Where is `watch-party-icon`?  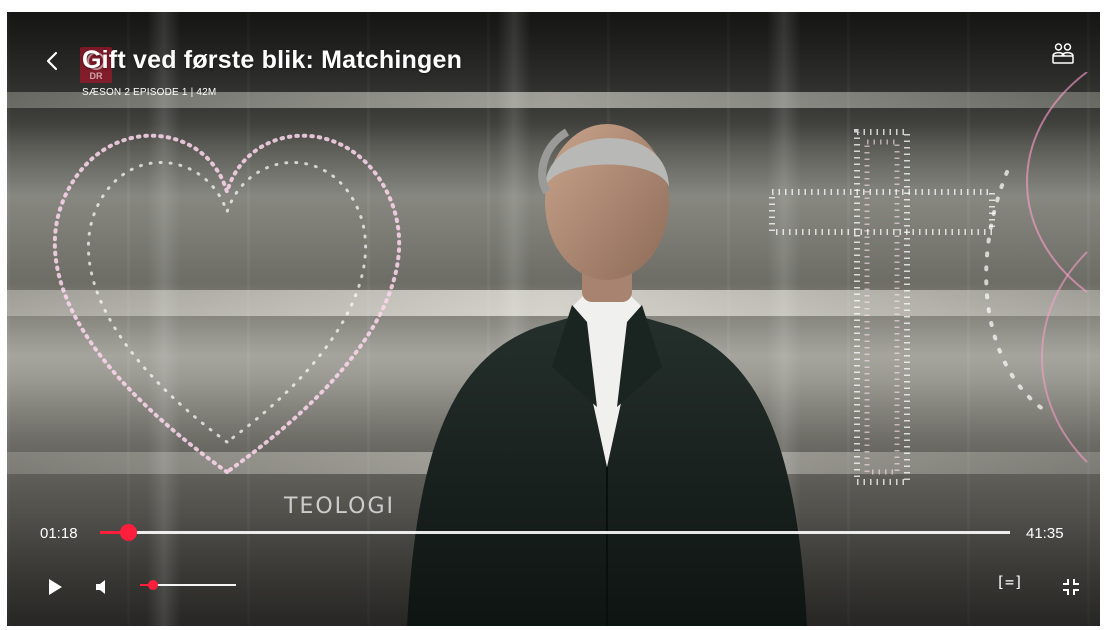 watch-party-icon is located at coordinates (1063, 53).